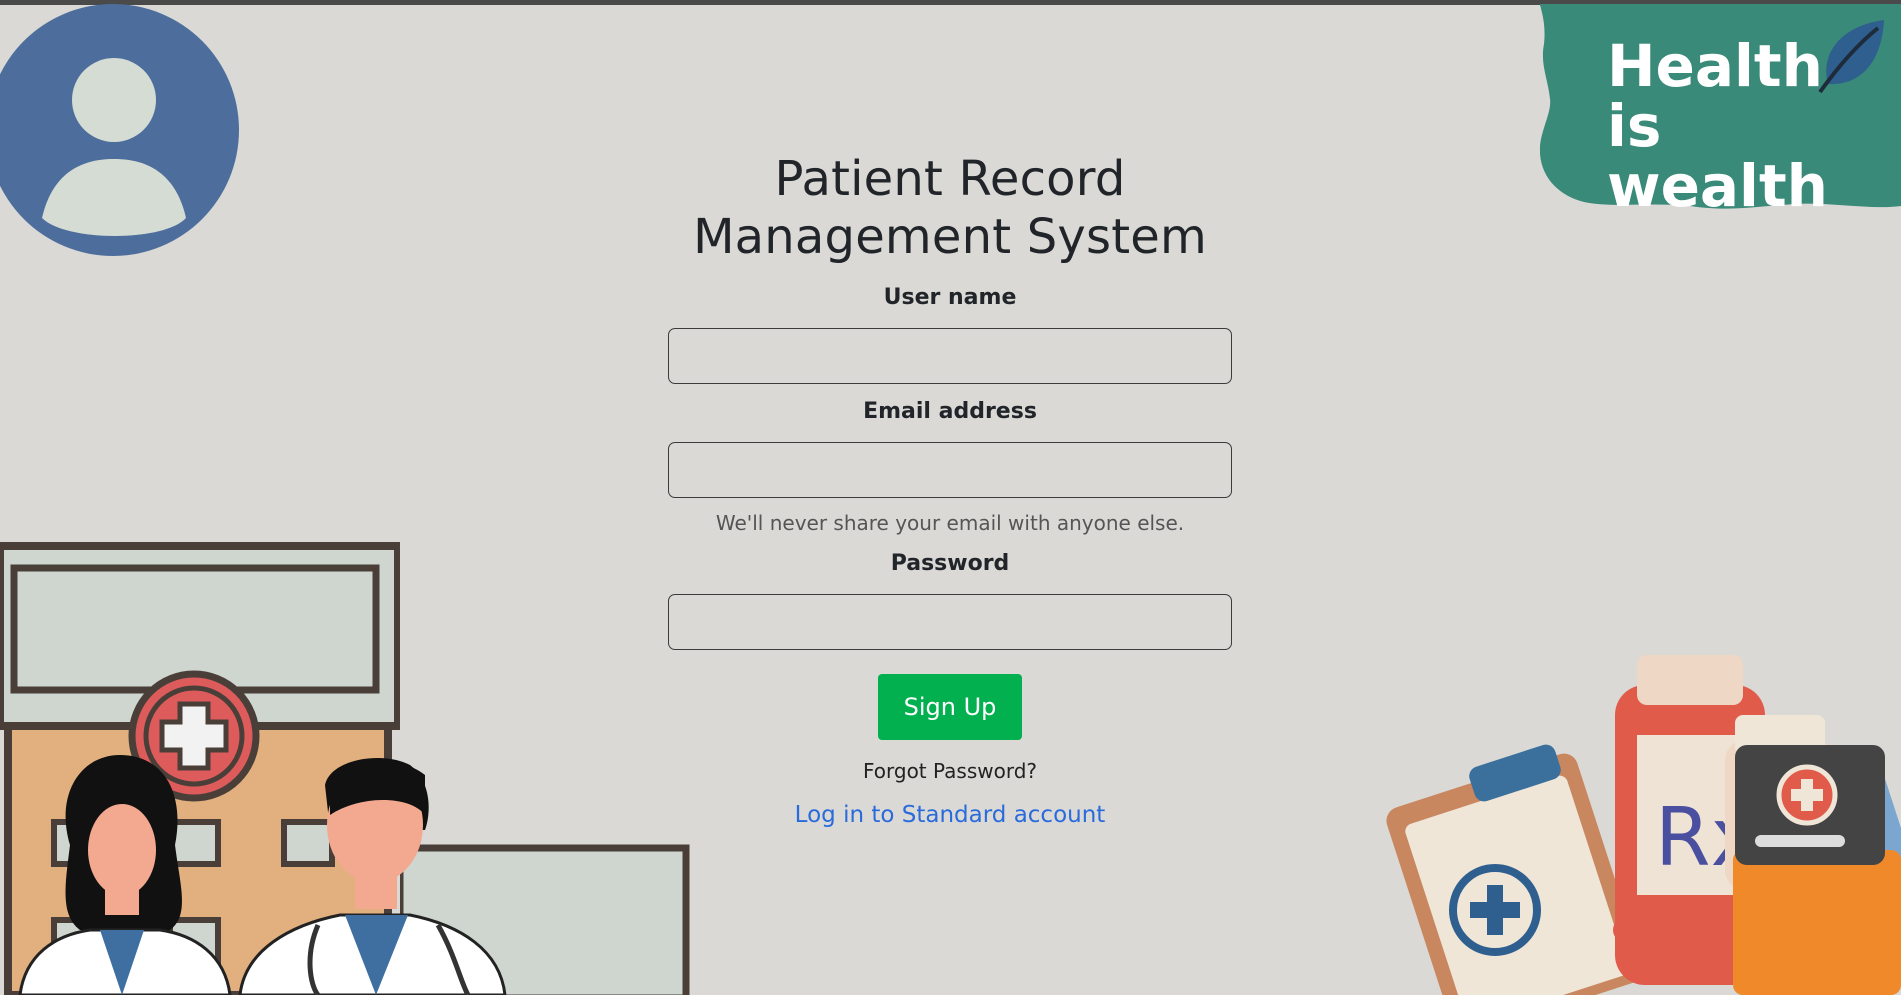  Describe the element at coordinates (950, 237) in the screenshot. I see `page-title-line-2: Management System` at that location.